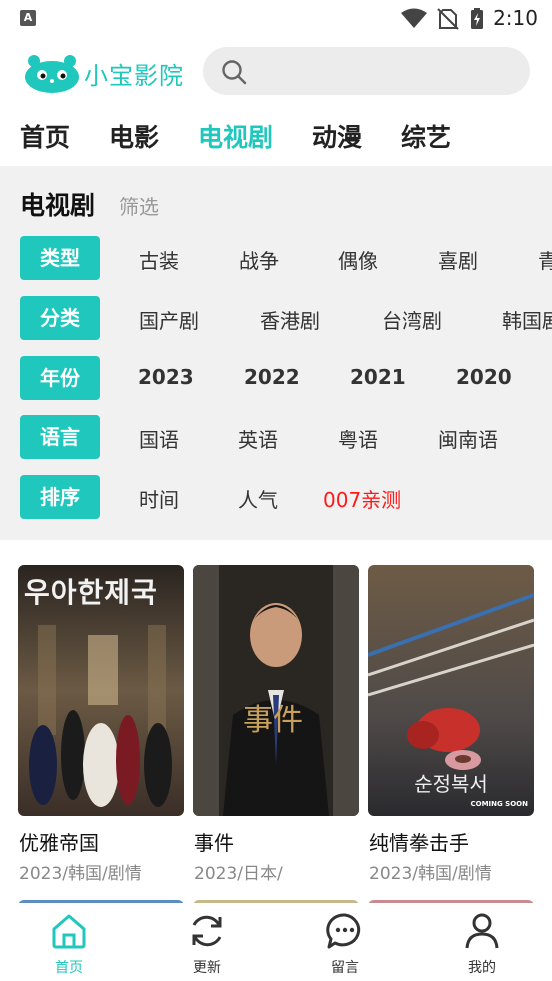  What do you see at coordinates (214, 843) in the screenshot?
I see `media-title: 事件` at bounding box center [214, 843].